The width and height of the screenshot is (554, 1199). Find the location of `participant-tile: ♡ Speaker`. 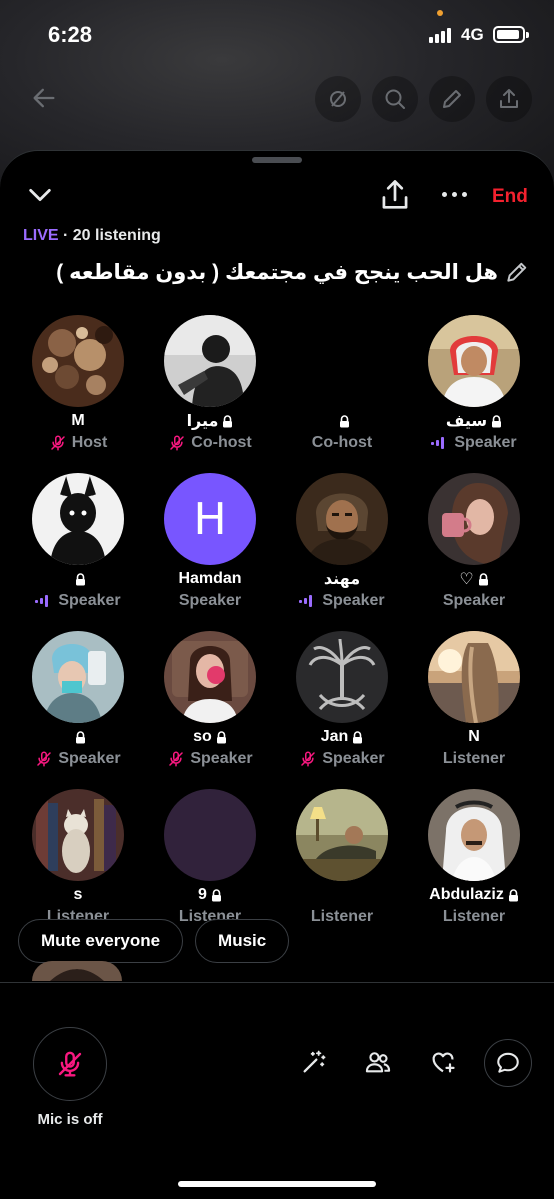

participant-tile: ♡ Speaker is located at coordinates (474, 548).